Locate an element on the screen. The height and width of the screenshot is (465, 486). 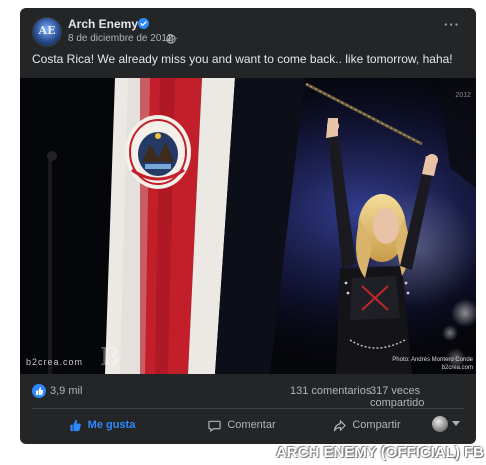
globe-icon is located at coordinates (171, 39).